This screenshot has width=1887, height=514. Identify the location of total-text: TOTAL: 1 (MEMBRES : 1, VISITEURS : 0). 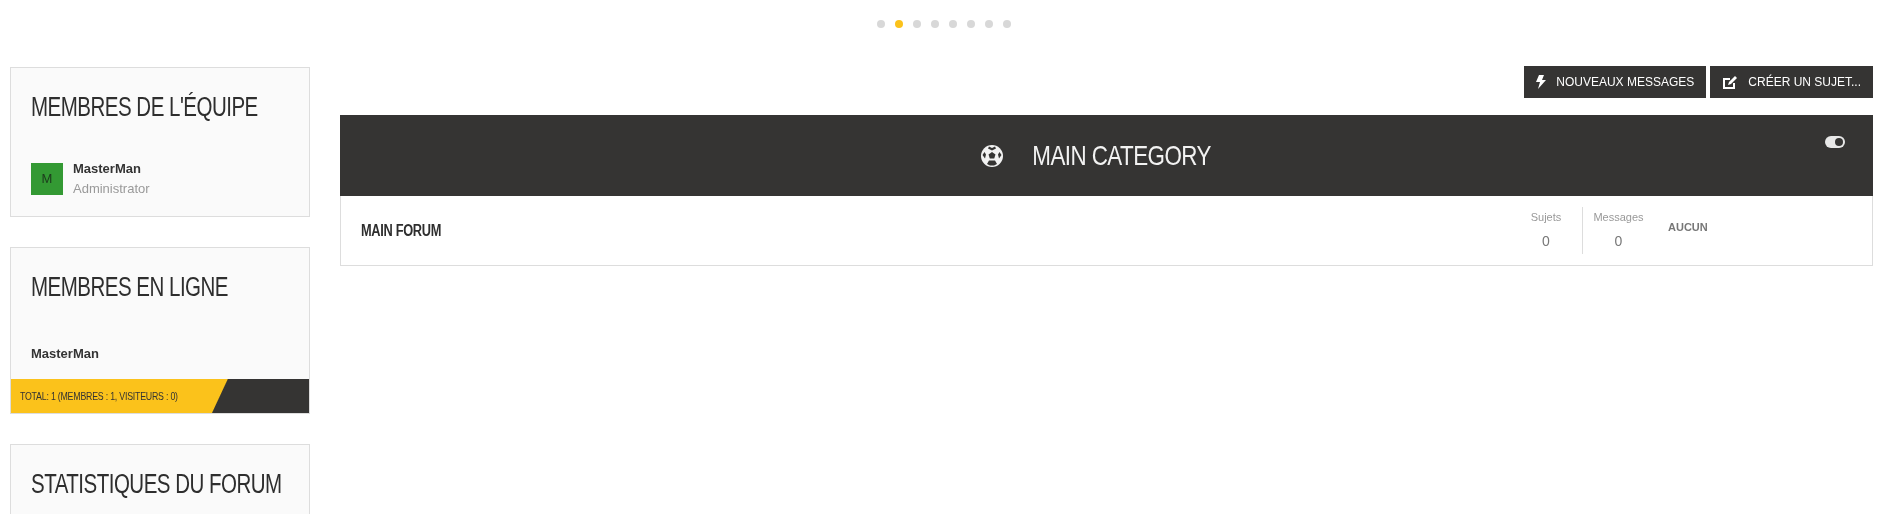
(99, 396).